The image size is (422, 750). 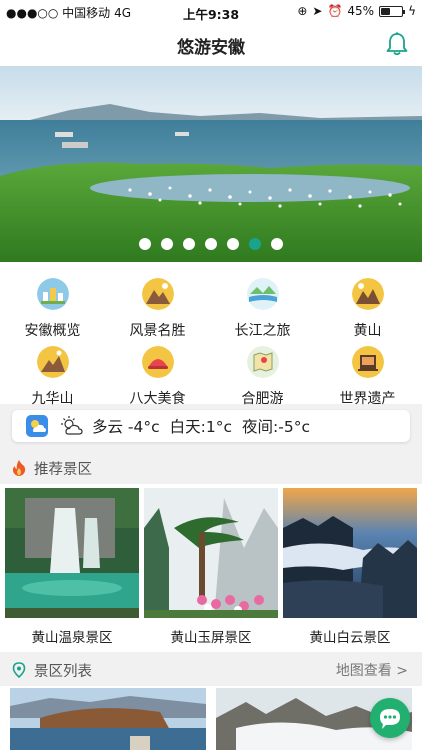 I want to click on recommended-card-title: 黄山玉屏景区, so click(x=211, y=638).